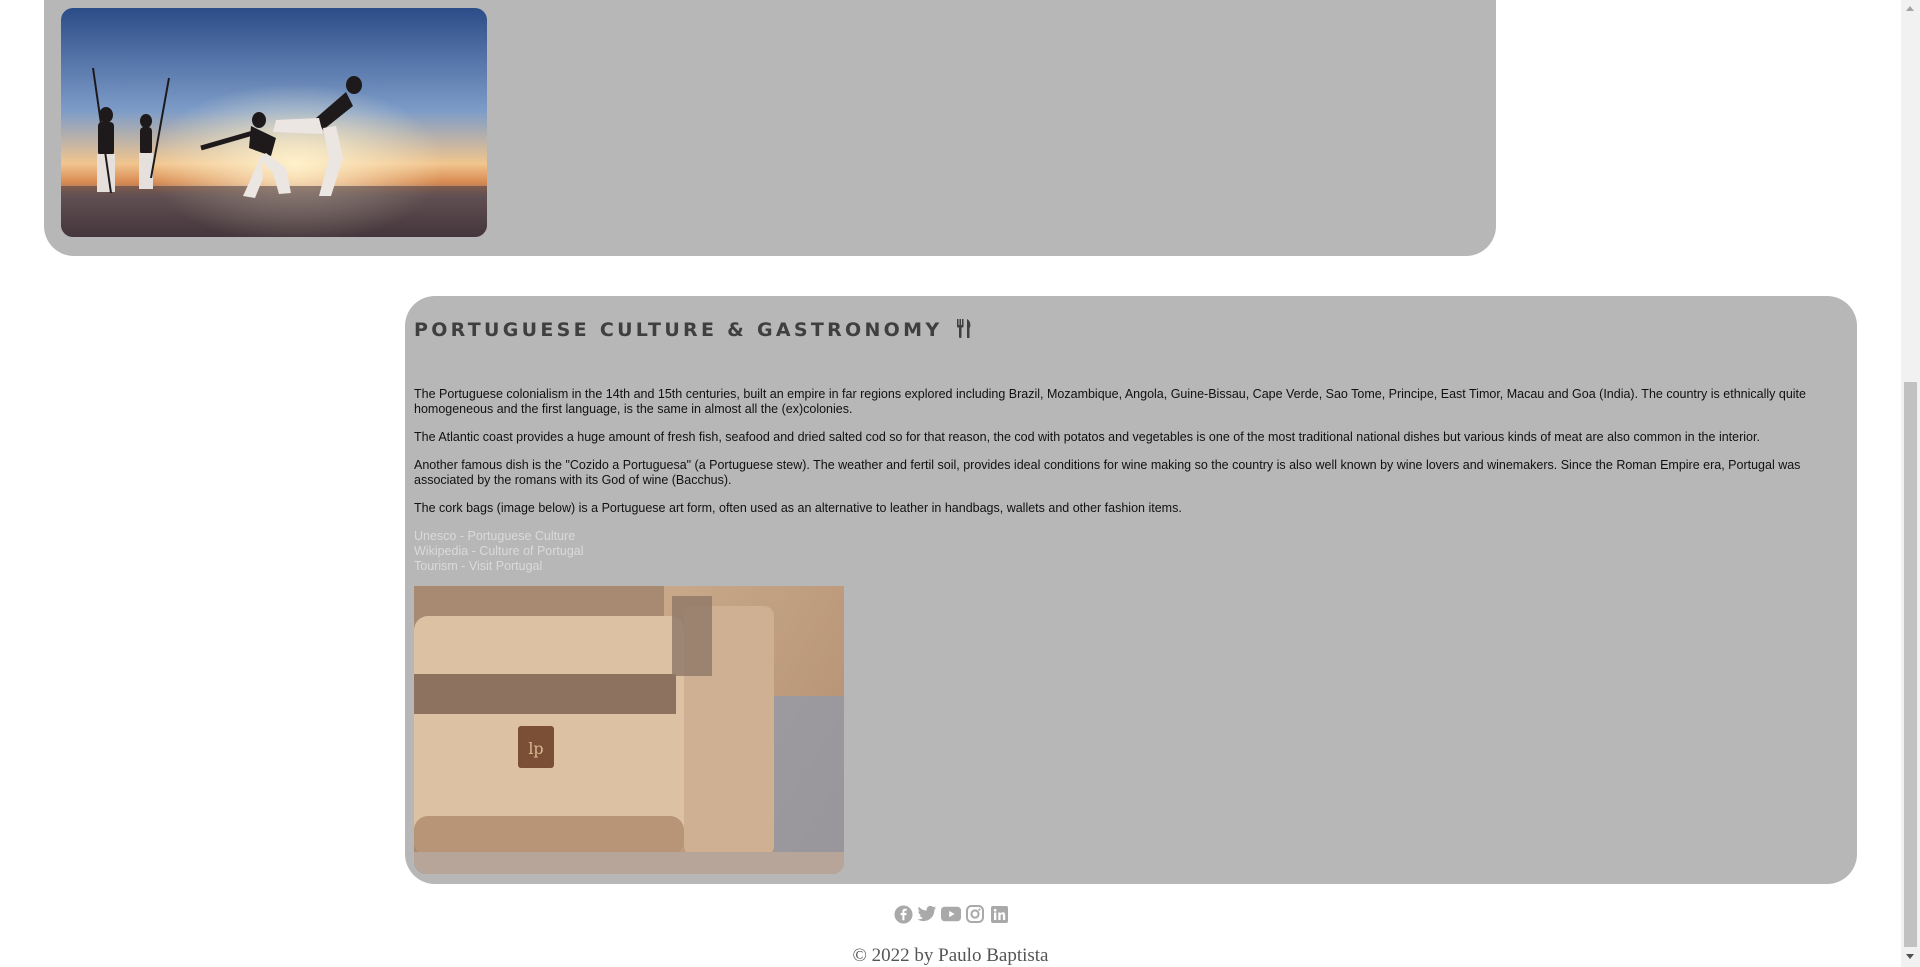 The image size is (1920, 967). I want to click on scroll-up-arrow-icon, so click(1910, 8).